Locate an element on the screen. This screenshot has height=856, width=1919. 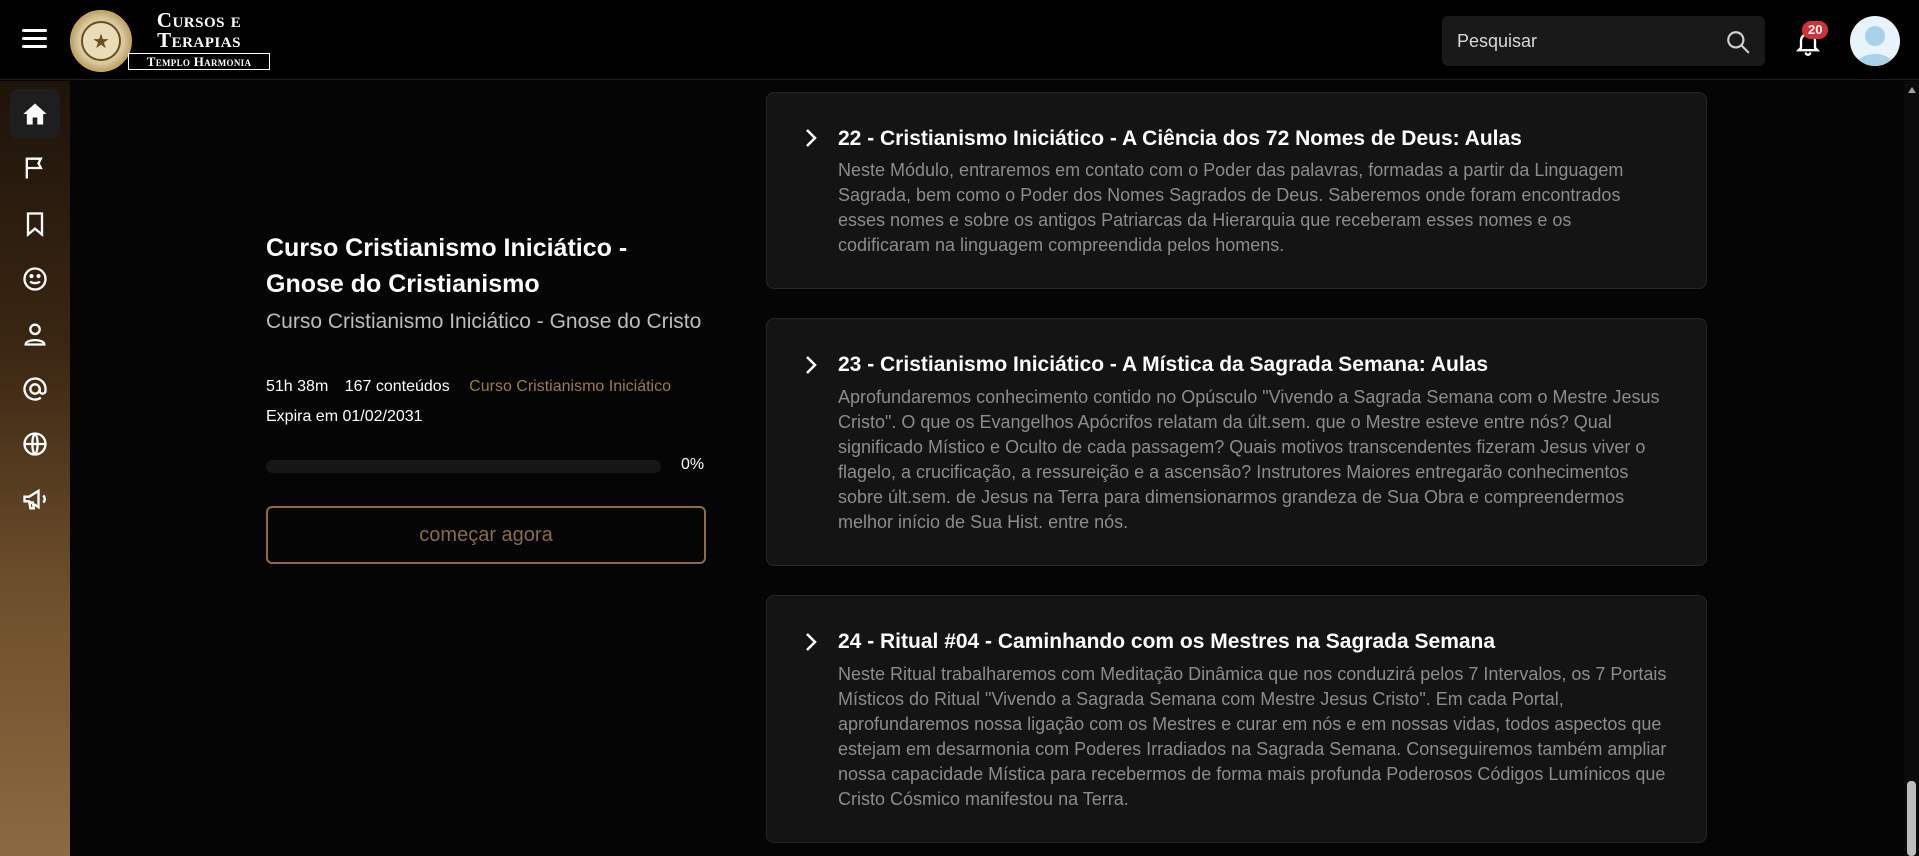
smile-icon is located at coordinates (35, 279).